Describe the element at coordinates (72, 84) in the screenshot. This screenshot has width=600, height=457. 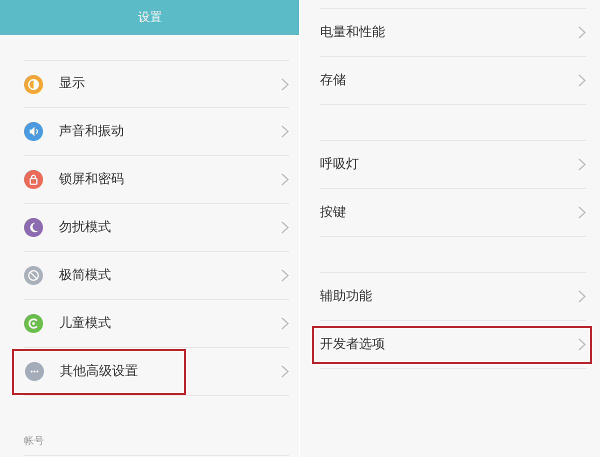
I see `setting-label: 显示` at that location.